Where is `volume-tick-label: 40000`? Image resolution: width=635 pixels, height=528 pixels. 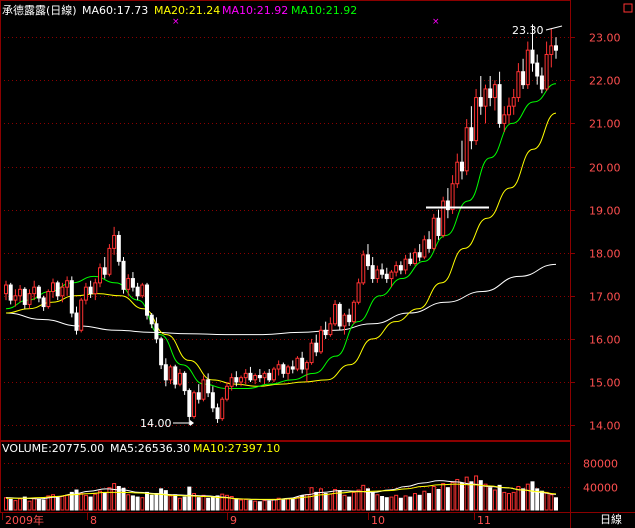
volume-tick-label: 40000 is located at coordinates (600, 488).